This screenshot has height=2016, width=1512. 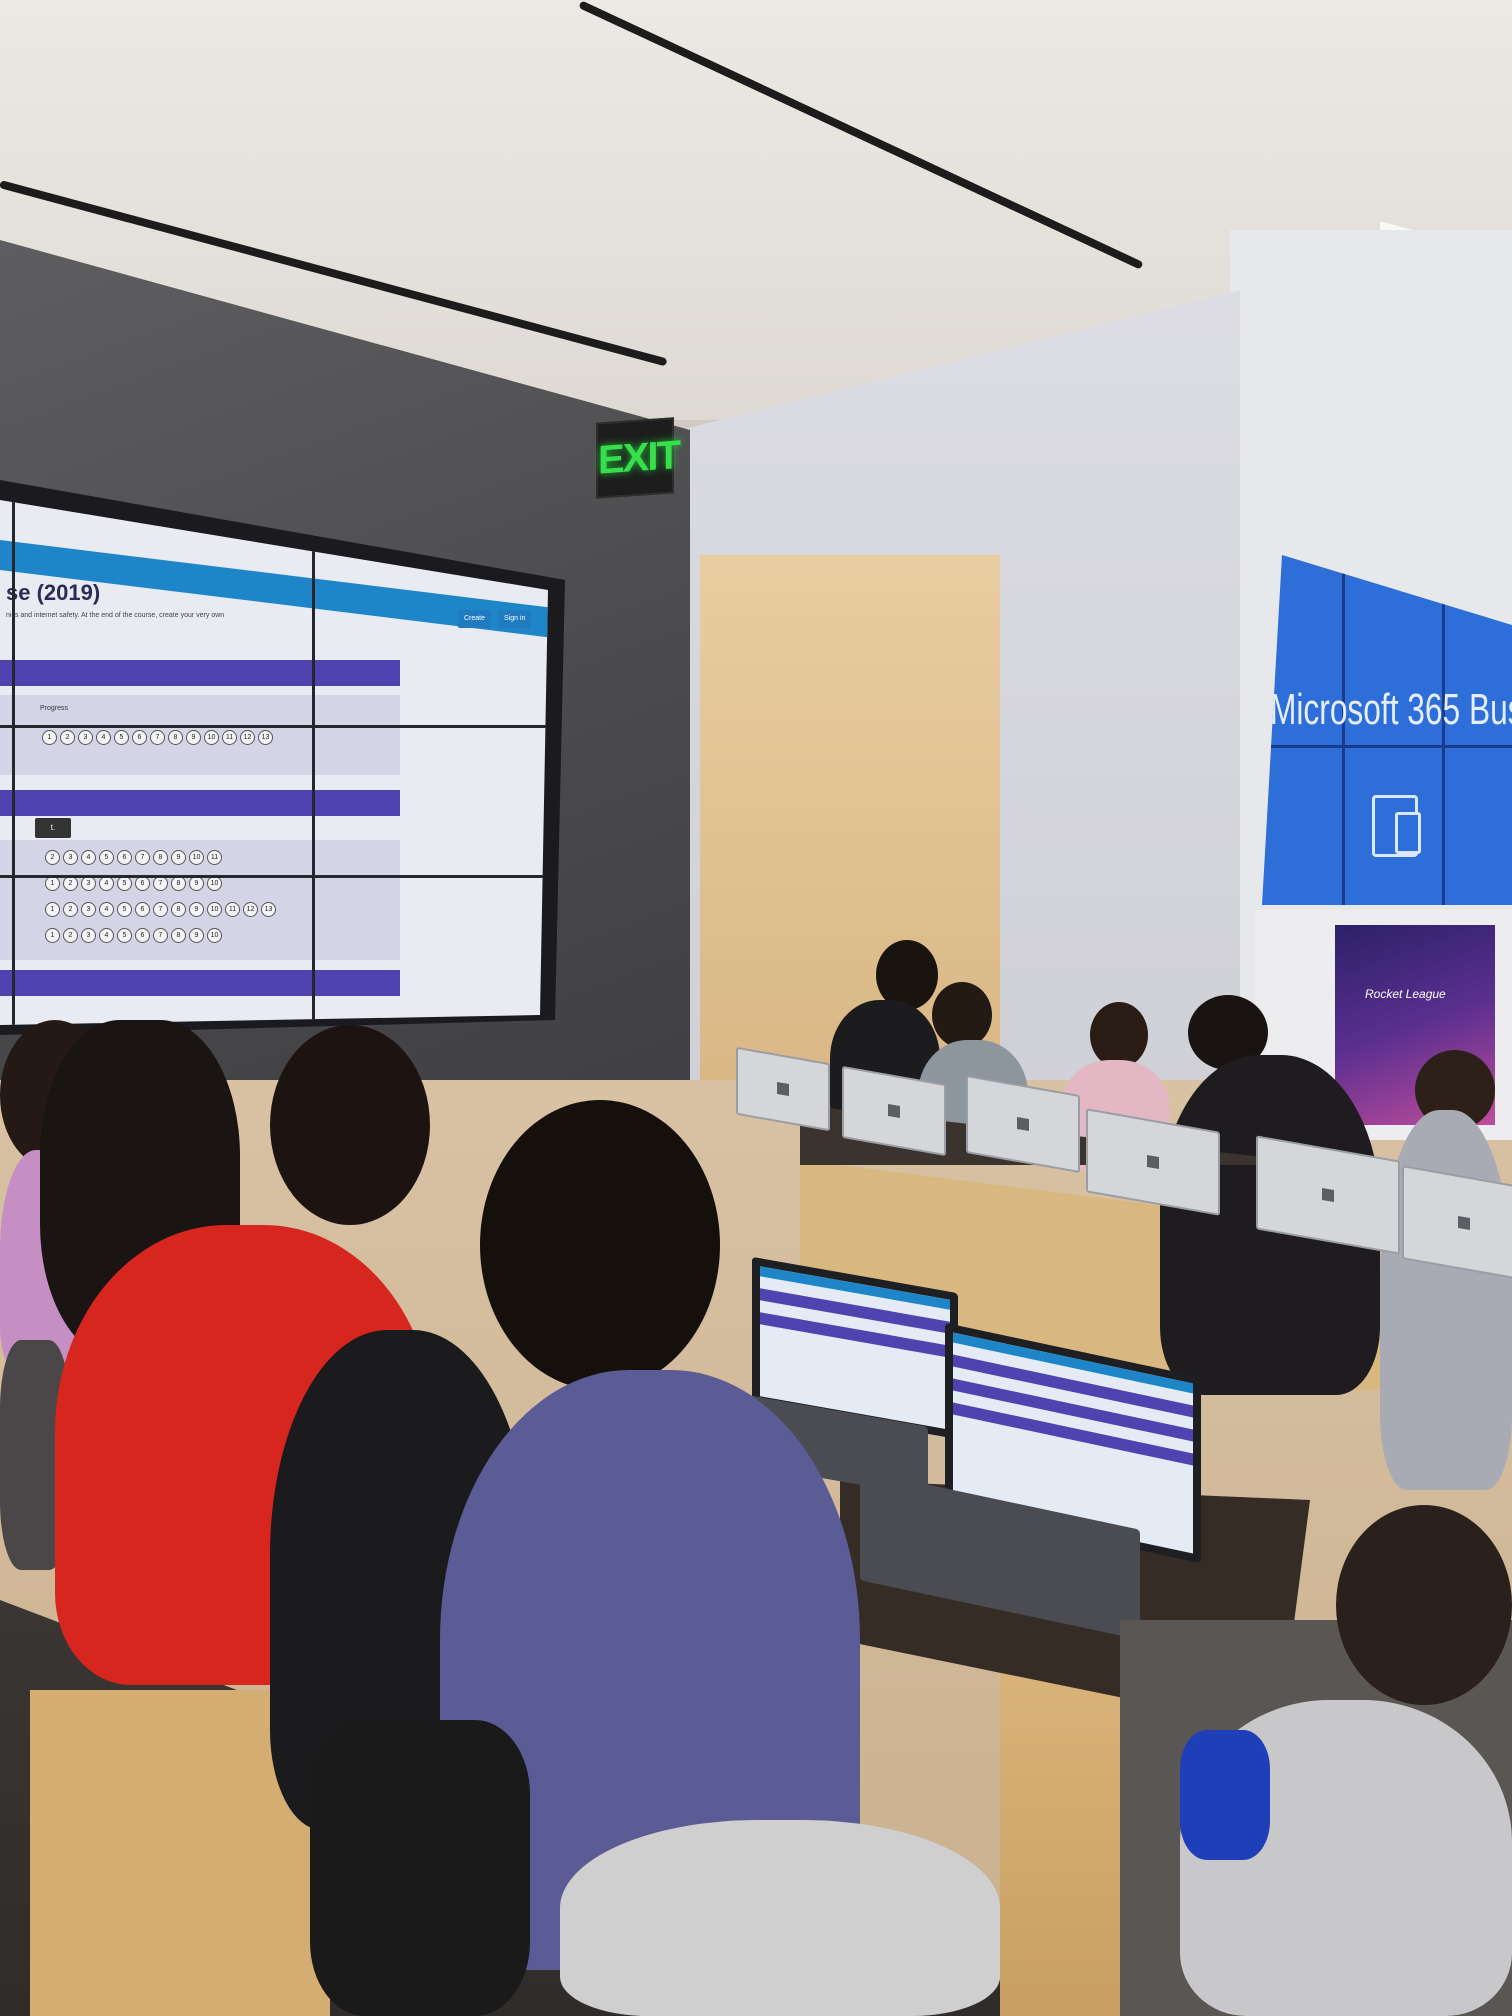 I want to click on devices-icon, so click(x=1396, y=826).